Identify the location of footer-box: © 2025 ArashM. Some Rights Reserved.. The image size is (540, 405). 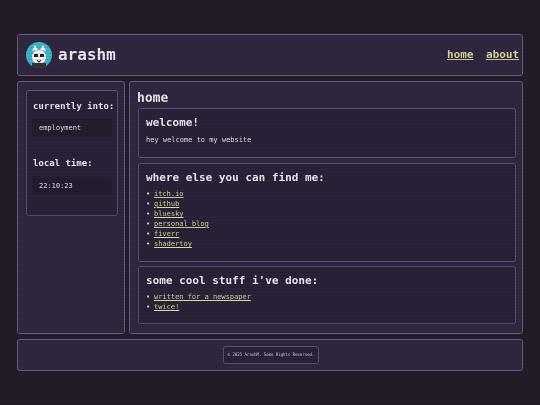
(271, 355).